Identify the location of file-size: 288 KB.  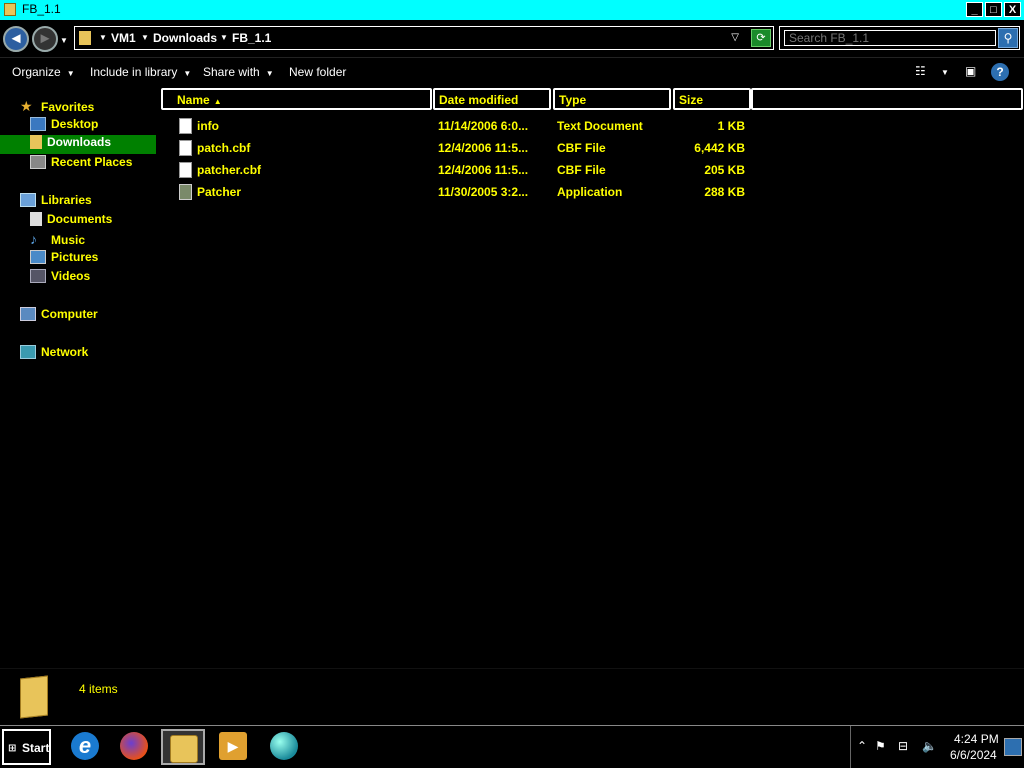
(724, 192).